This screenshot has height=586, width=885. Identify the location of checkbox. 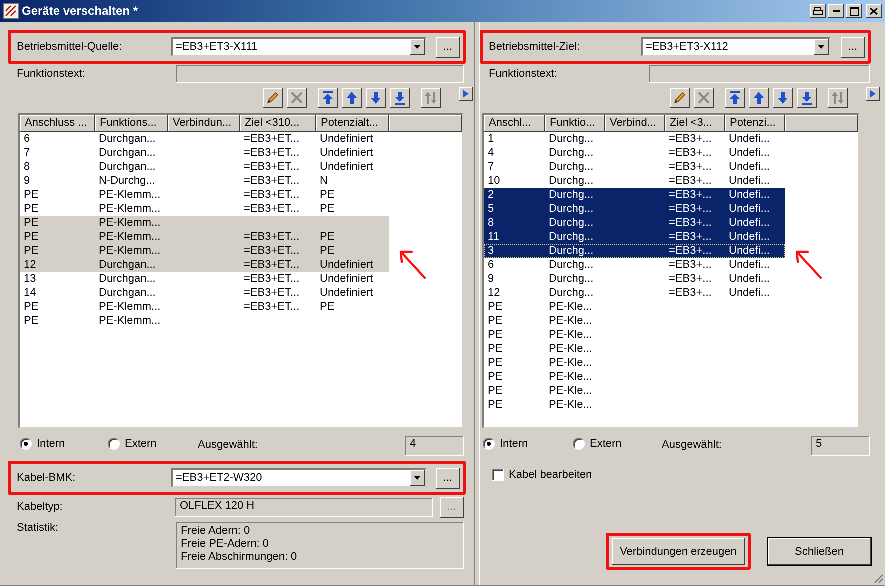
(498, 475).